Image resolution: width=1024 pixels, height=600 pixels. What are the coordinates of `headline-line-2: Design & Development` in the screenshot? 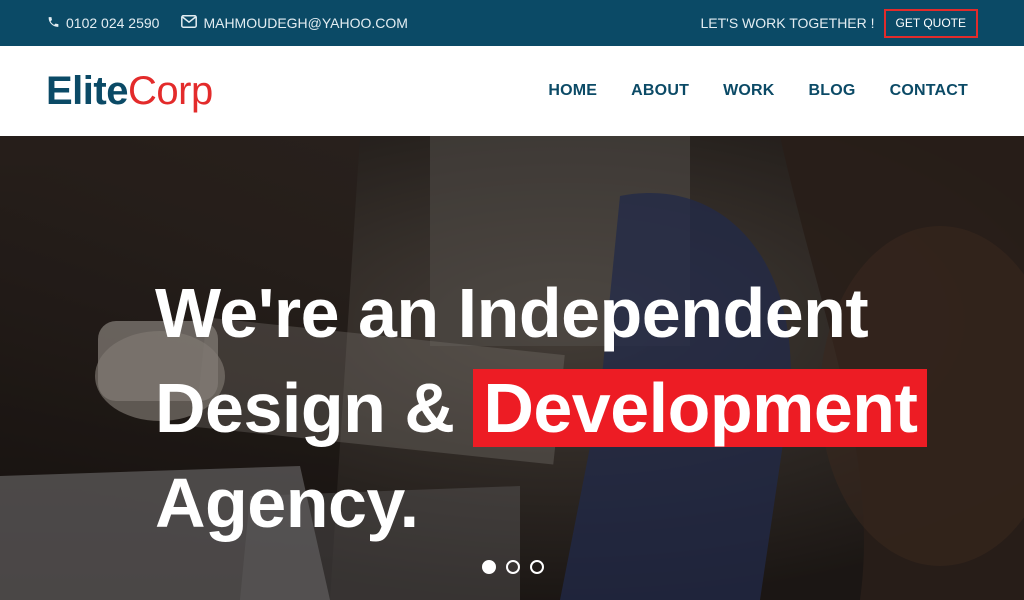 It's located at (541, 408).